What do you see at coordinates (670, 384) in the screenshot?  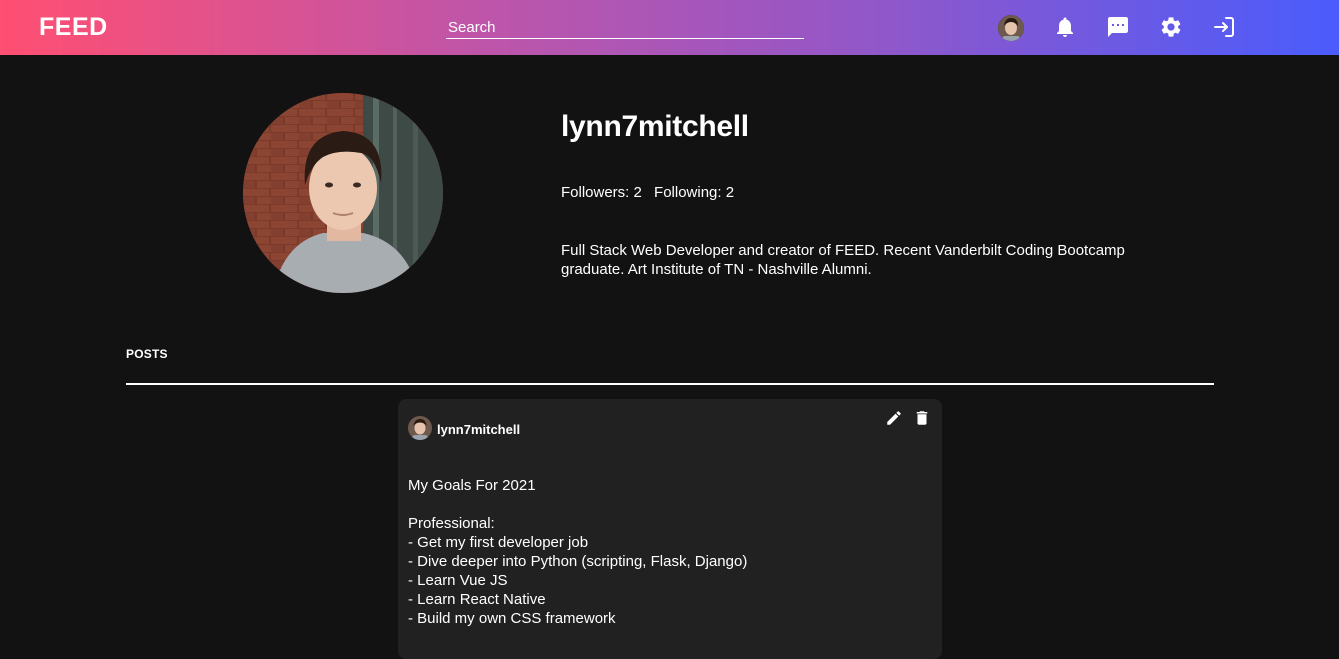 I see `section-divider` at bounding box center [670, 384].